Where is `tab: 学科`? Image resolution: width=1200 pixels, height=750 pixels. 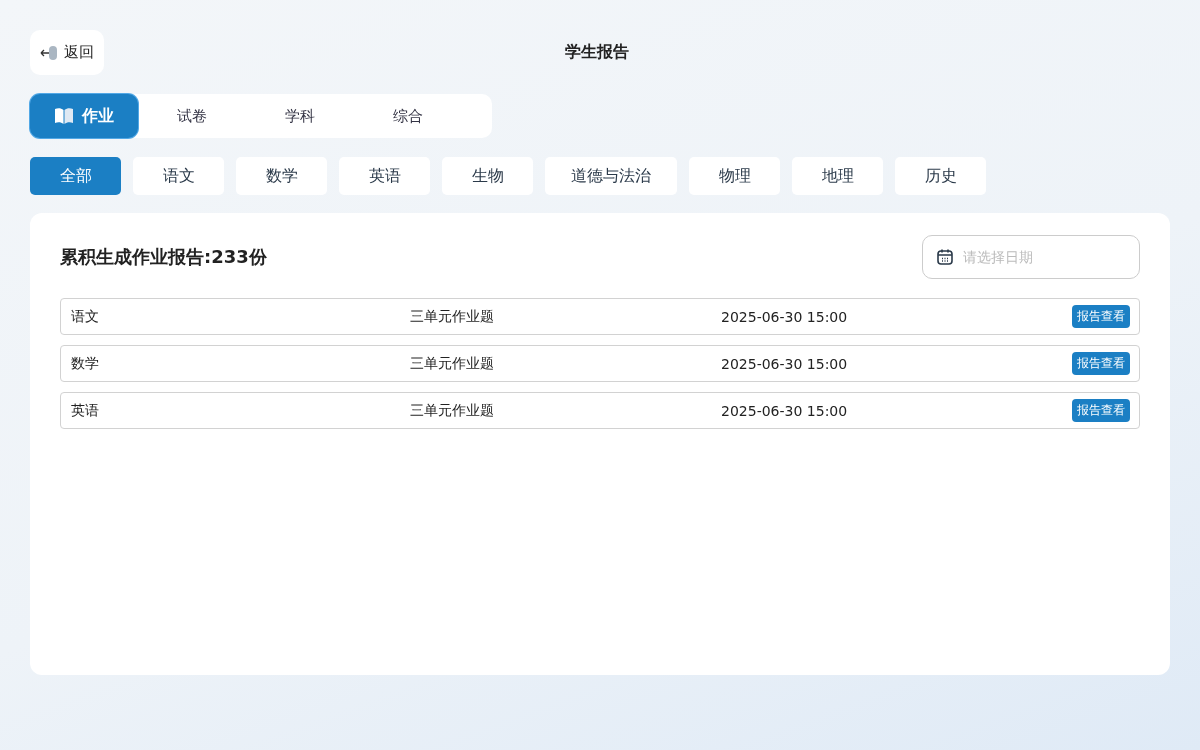
tab: 学科 is located at coordinates (300, 116).